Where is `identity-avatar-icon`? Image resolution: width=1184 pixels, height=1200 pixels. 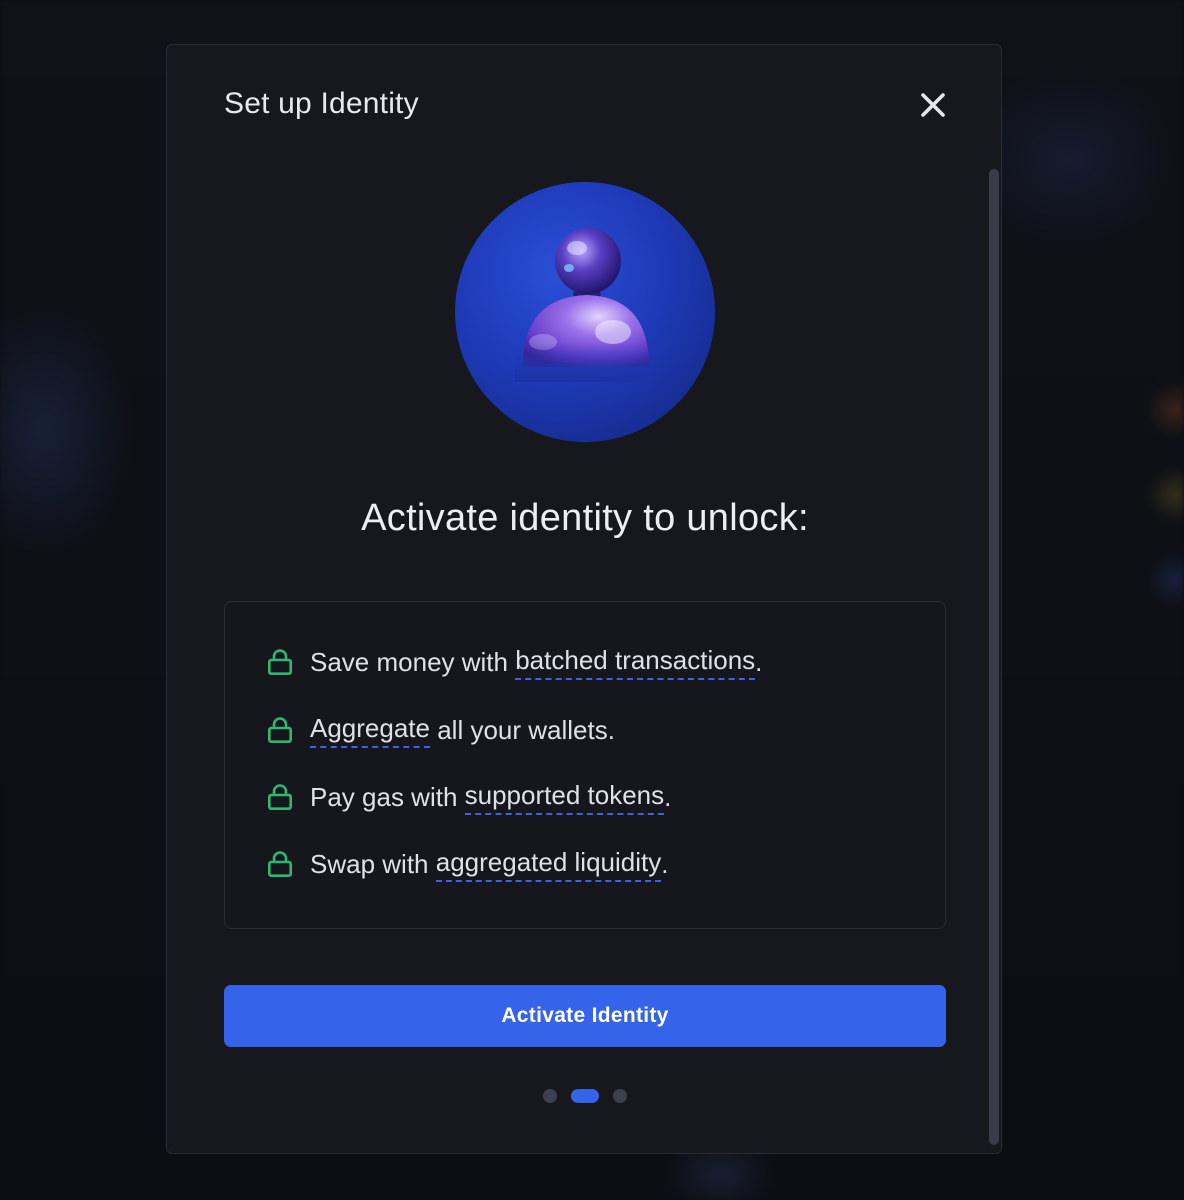 identity-avatar-icon is located at coordinates (585, 312).